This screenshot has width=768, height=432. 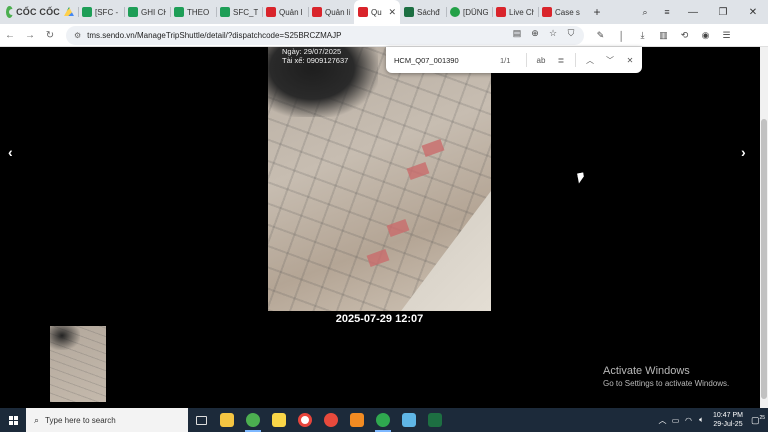 What do you see at coordinates (13, 420) in the screenshot?
I see `start-button` at bounding box center [13, 420].